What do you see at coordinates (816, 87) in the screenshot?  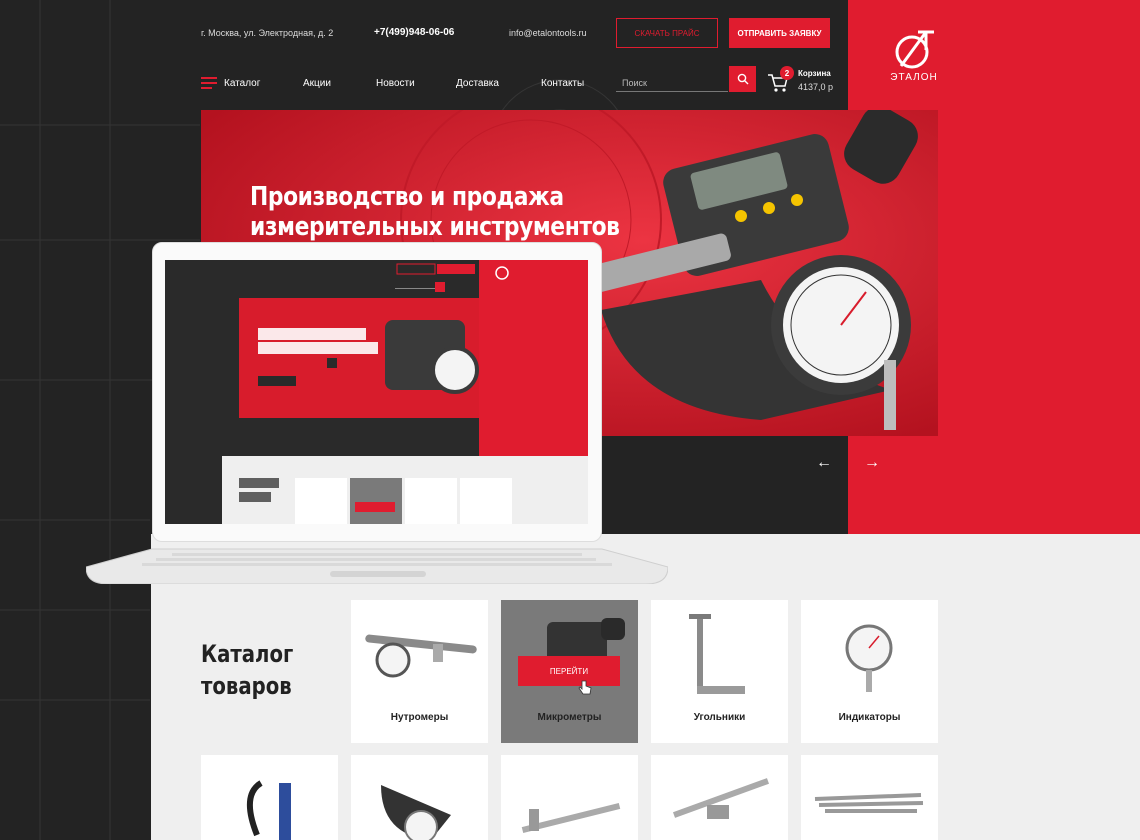 I see `cart-sum: 4137,0 р` at bounding box center [816, 87].